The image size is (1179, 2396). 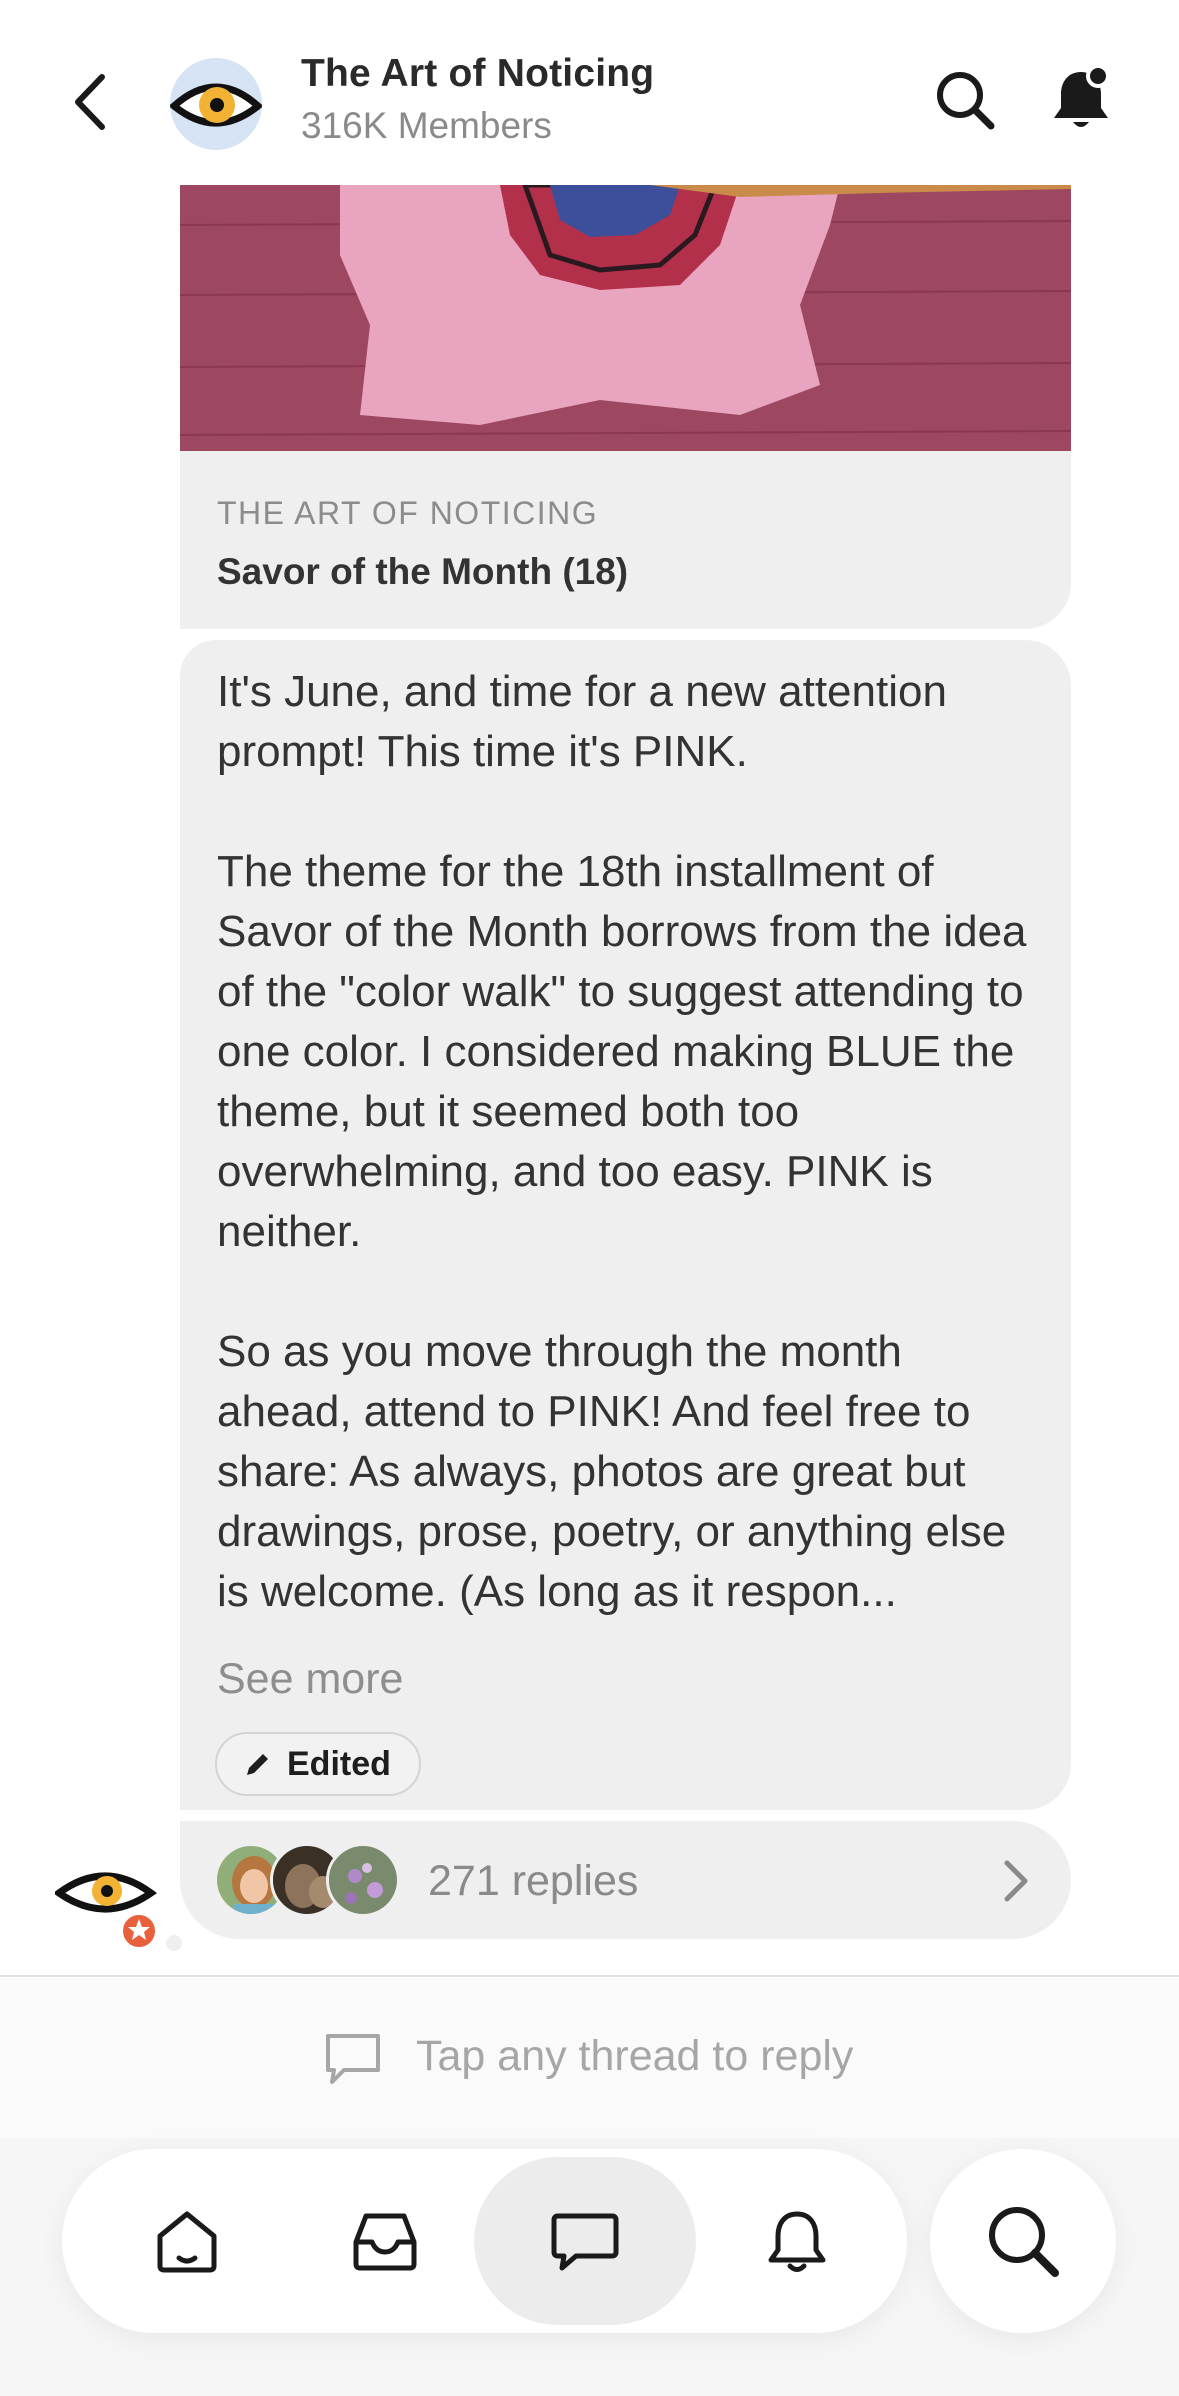 I want to click on post-image, so click(x=625, y=318).